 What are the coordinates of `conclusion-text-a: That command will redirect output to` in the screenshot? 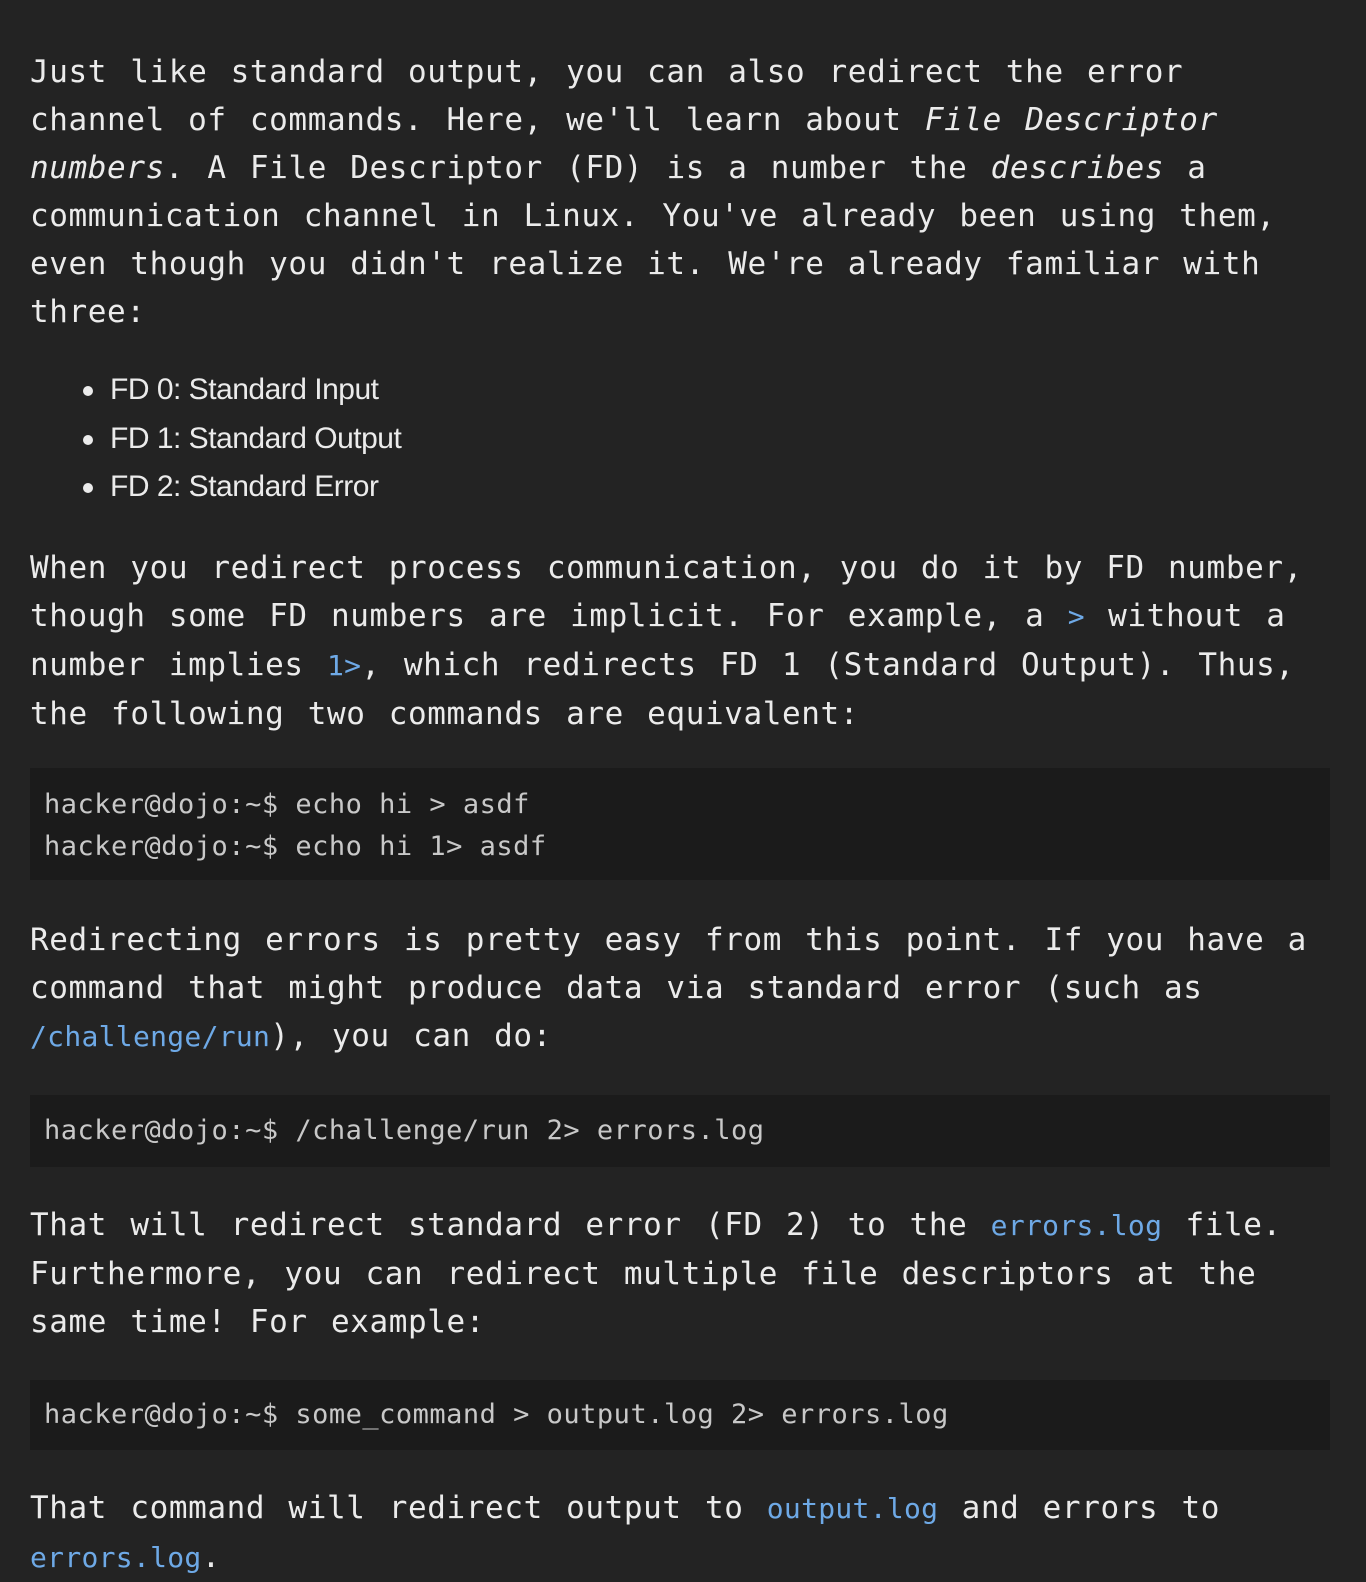 It's located at (398, 1507).